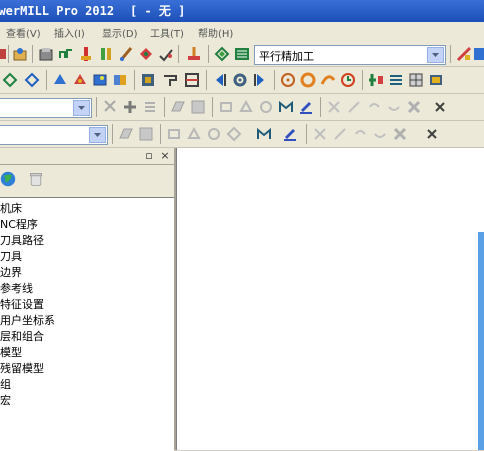  I want to click on grid-icon, so click(192, 80).